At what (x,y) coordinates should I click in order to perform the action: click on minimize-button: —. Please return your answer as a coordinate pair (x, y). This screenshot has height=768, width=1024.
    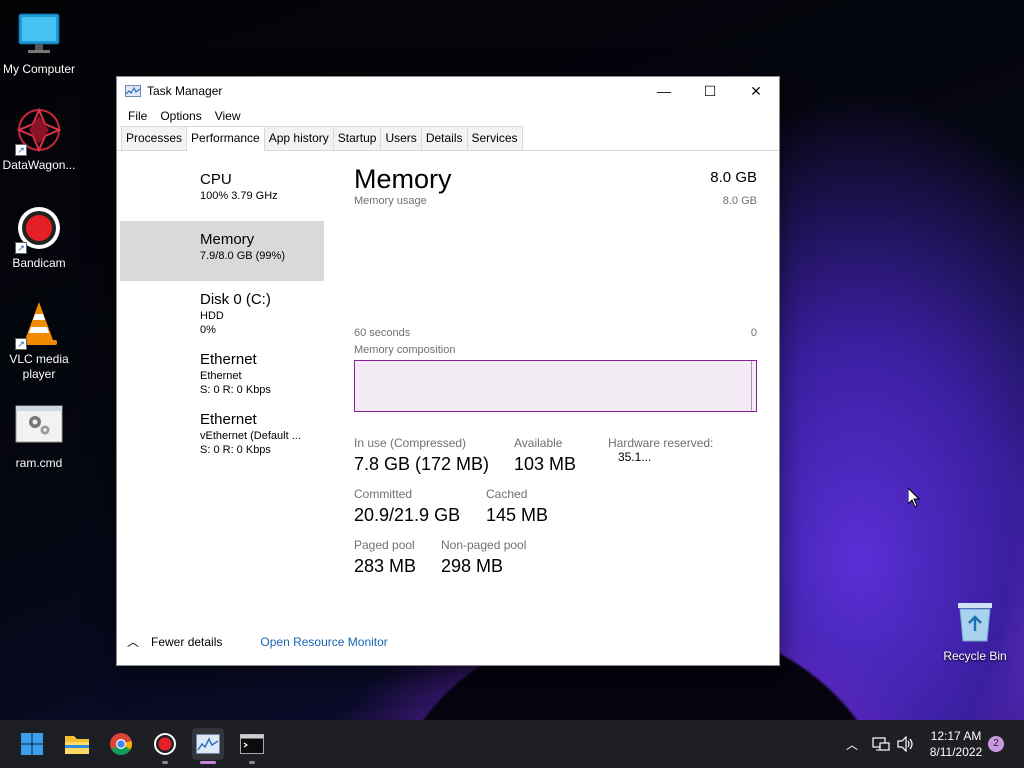
    Looking at the image, I should click on (664, 91).